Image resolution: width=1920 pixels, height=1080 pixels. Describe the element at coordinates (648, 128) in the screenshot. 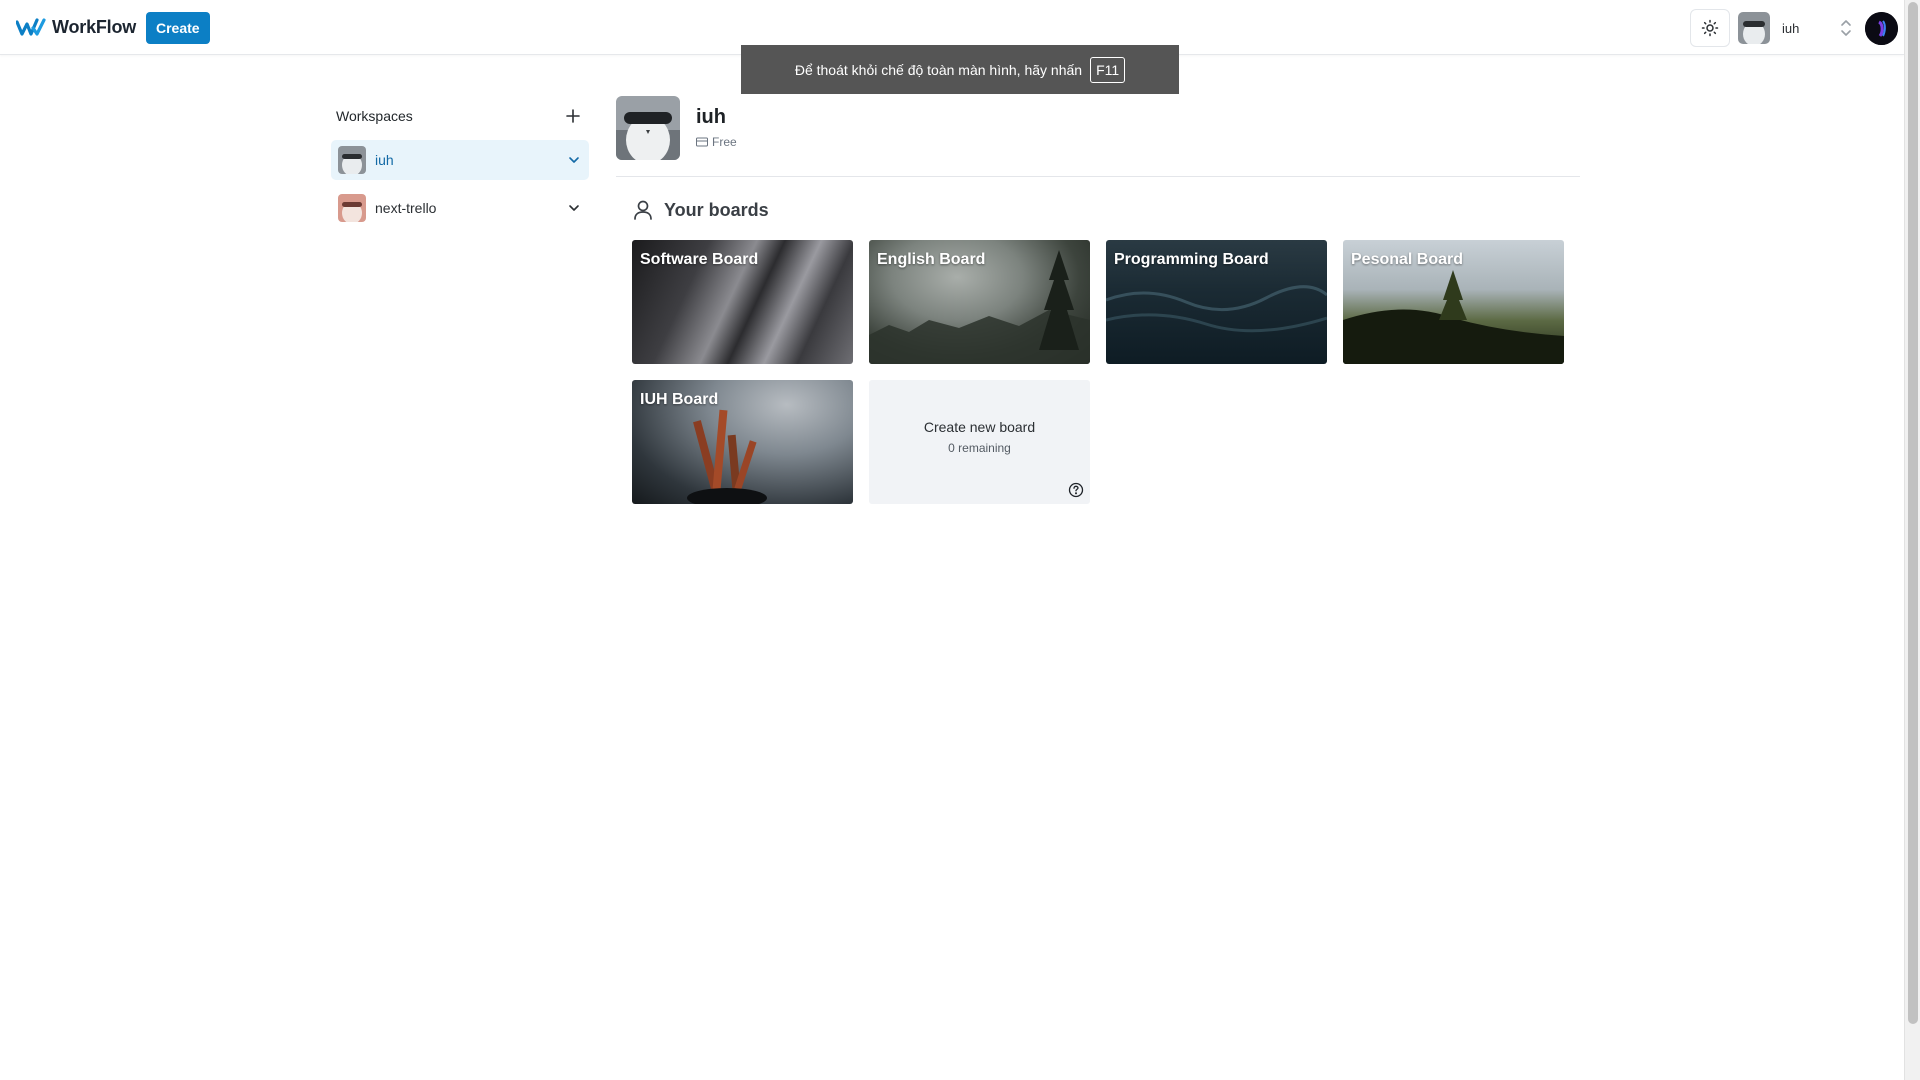

I see `organization-logo` at that location.